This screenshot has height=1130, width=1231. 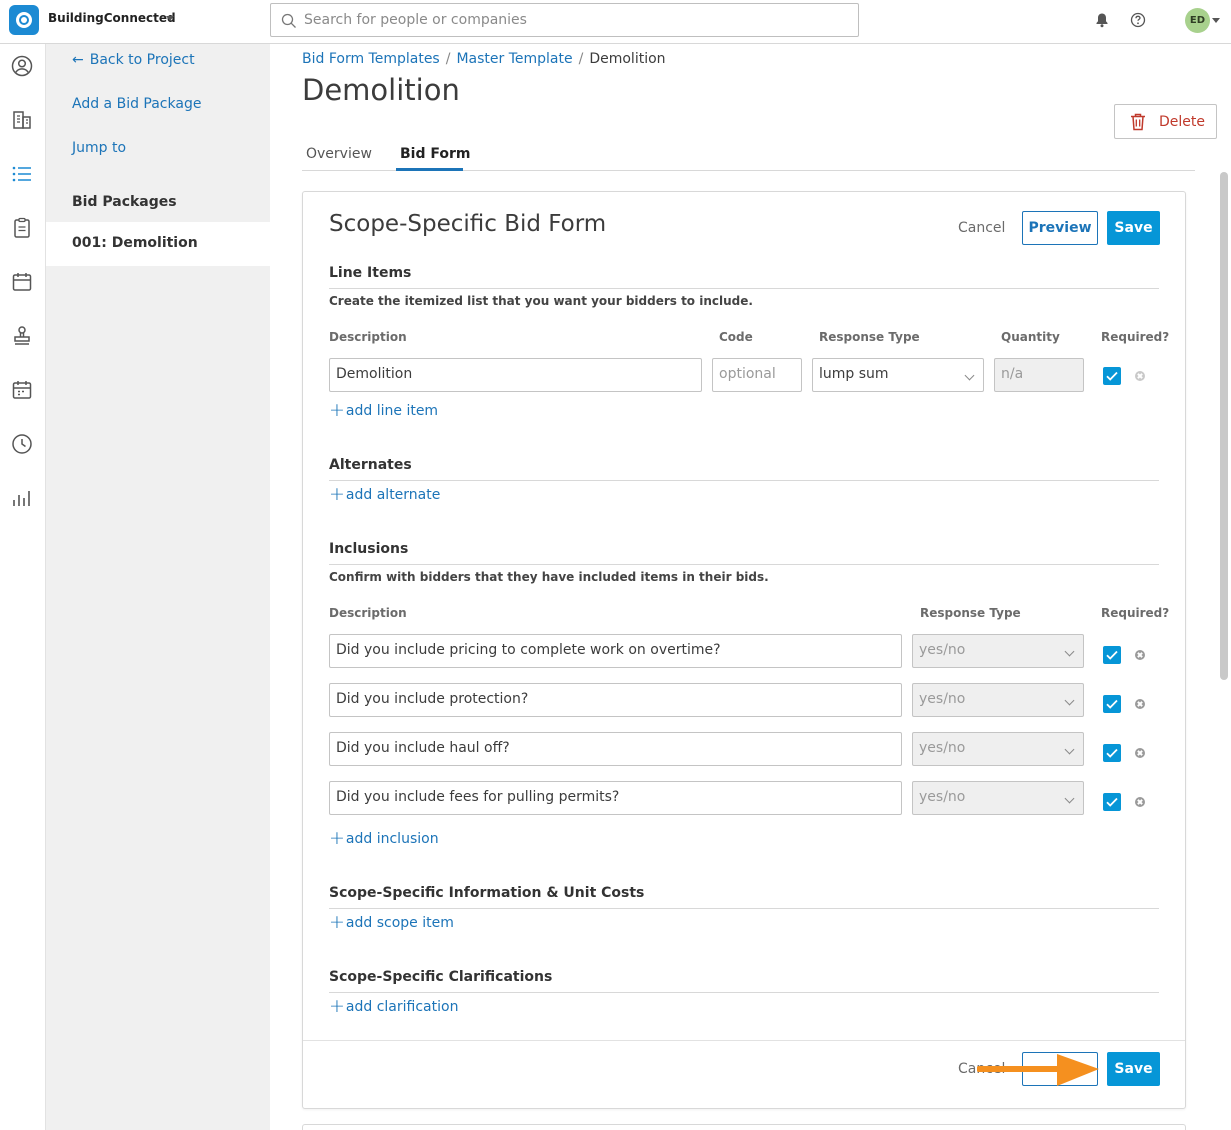 What do you see at coordinates (757, 375) in the screenshot?
I see `line-item-code-field: optional` at bounding box center [757, 375].